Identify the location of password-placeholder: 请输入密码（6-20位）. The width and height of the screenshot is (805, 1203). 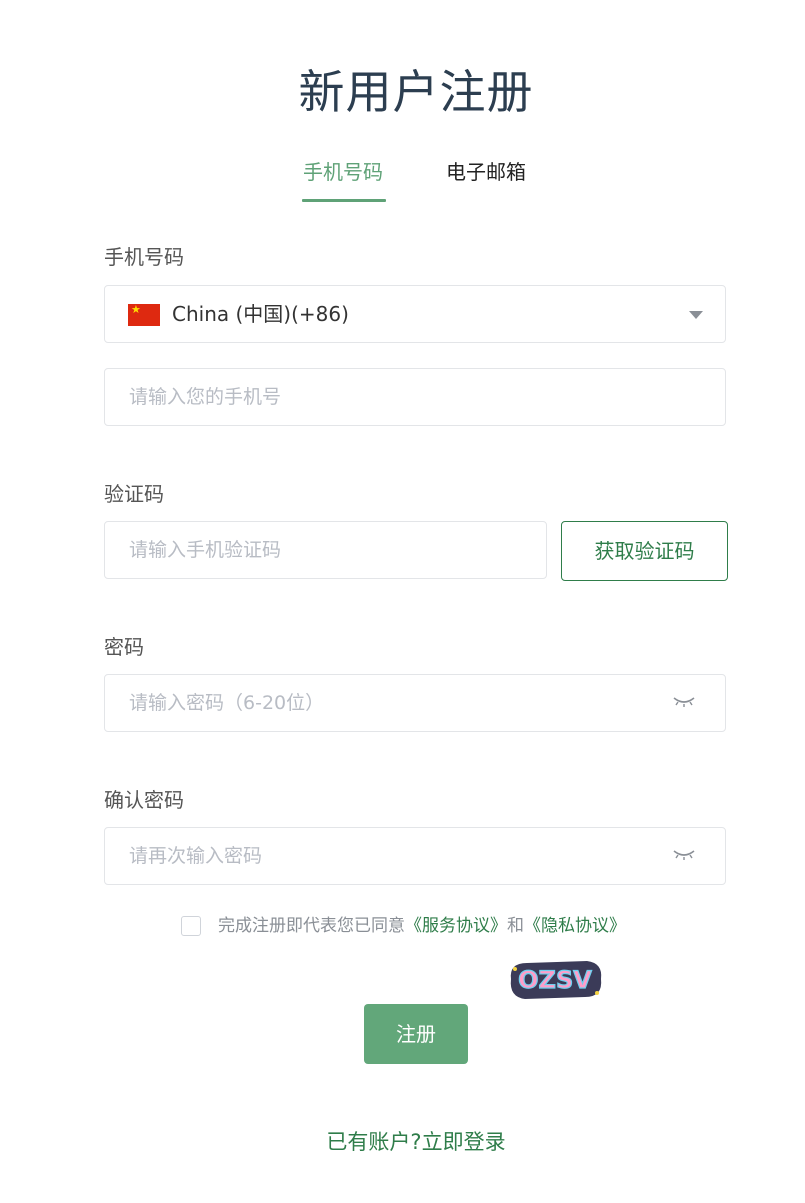
(227, 703).